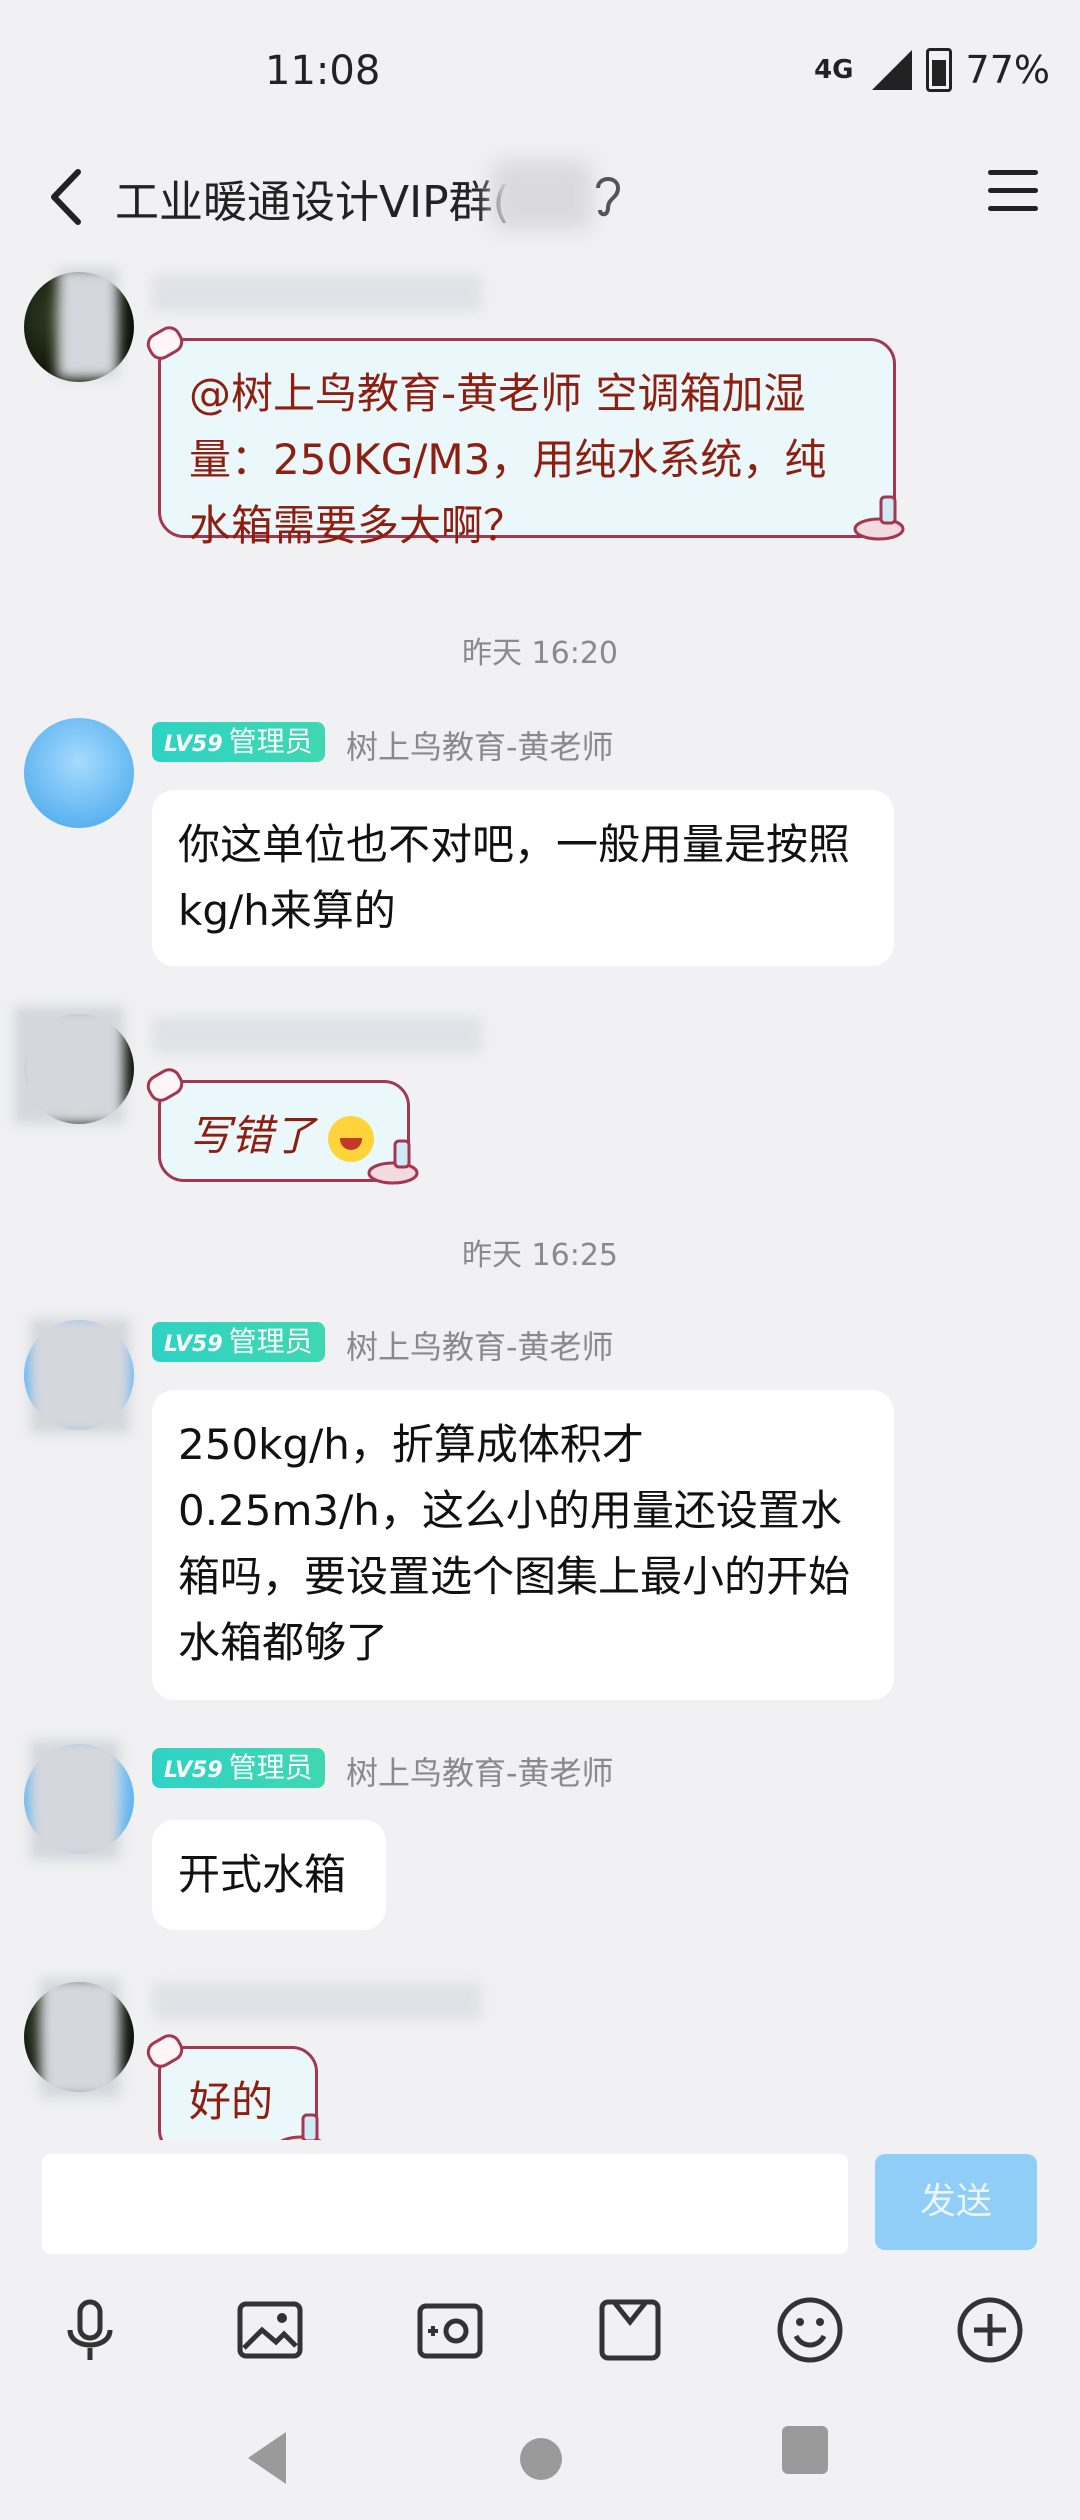 The image size is (1080, 2520). I want to click on input-bar: 发送, so click(540, 2210).